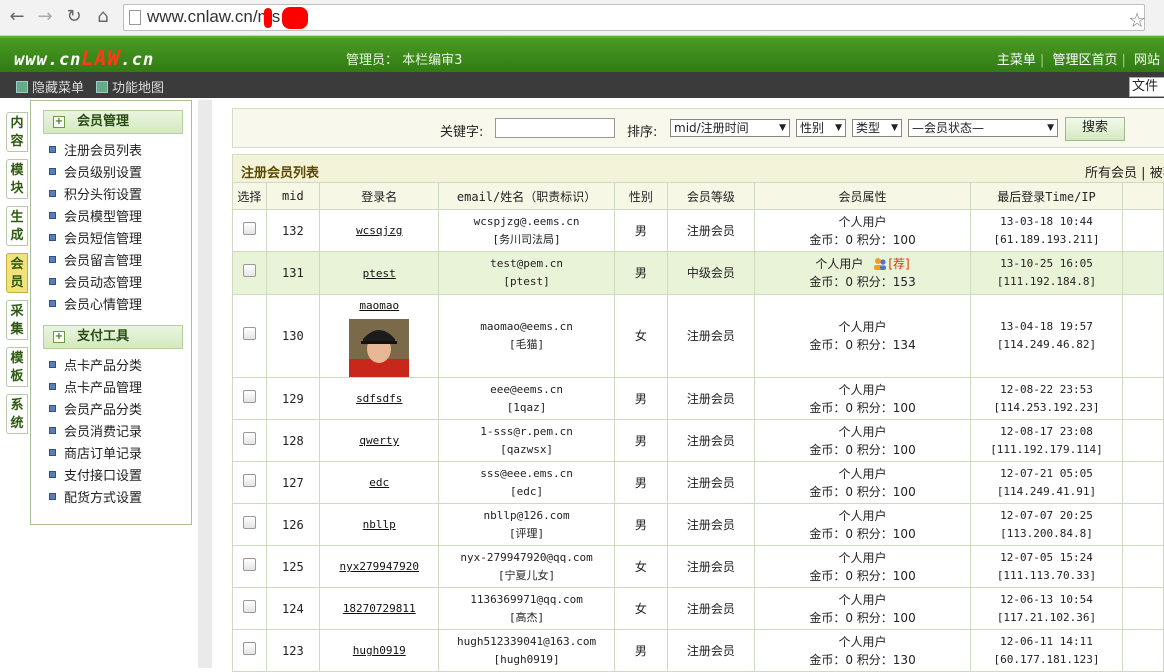 This screenshot has height=672, width=1164. I want to click on forward-icon: →, so click(45, 17).